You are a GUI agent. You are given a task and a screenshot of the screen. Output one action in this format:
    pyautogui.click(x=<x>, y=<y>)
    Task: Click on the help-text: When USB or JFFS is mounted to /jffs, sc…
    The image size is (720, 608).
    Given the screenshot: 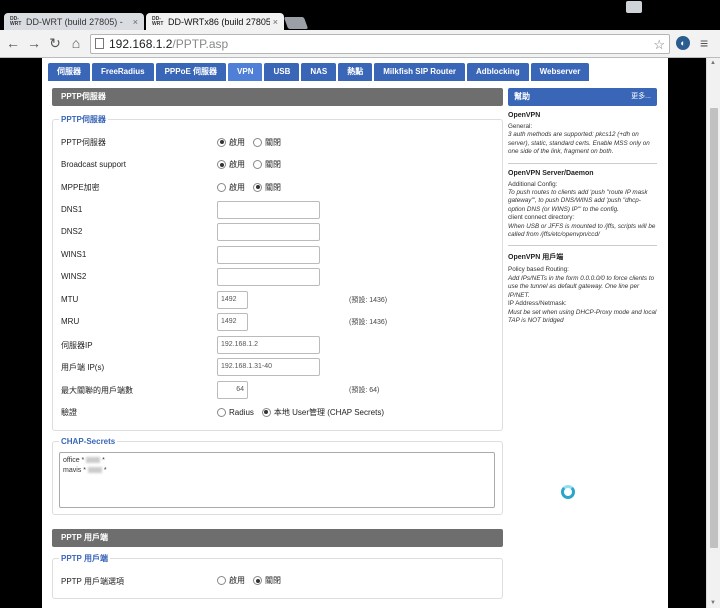 What is the action you would take?
    pyautogui.click(x=582, y=230)
    